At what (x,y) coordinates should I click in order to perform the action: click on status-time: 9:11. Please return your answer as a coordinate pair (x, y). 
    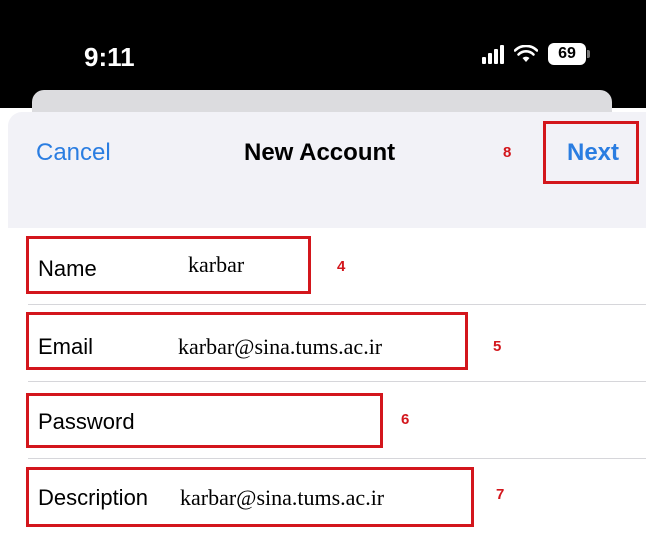
    Looking at the image, I should click on (109, 57).